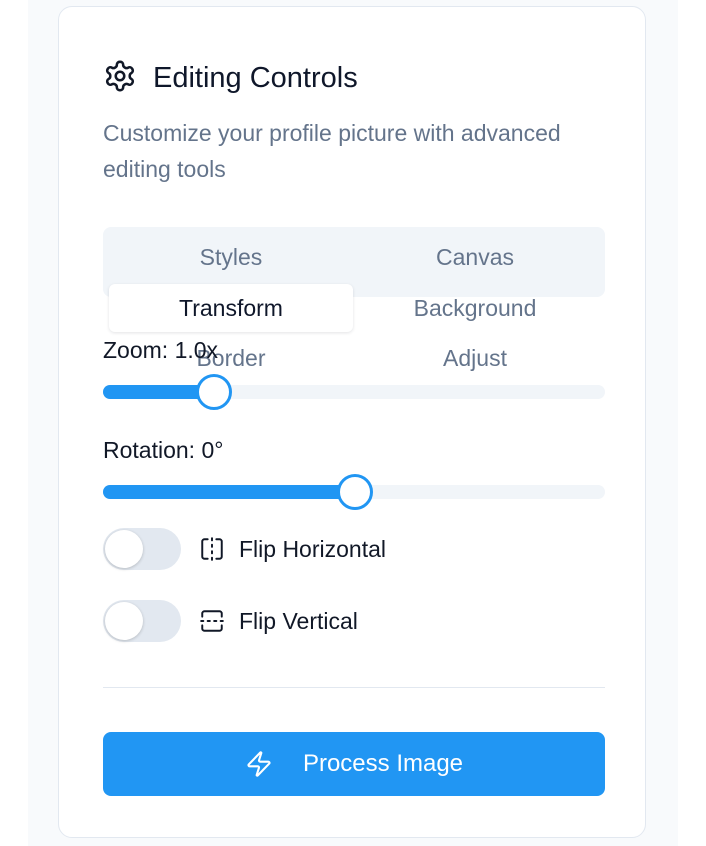 Image resolution: width=706 pixels, height=846 pixels. I want to click on flip-vertical-row: Flip Vertical, so click(230, 621).